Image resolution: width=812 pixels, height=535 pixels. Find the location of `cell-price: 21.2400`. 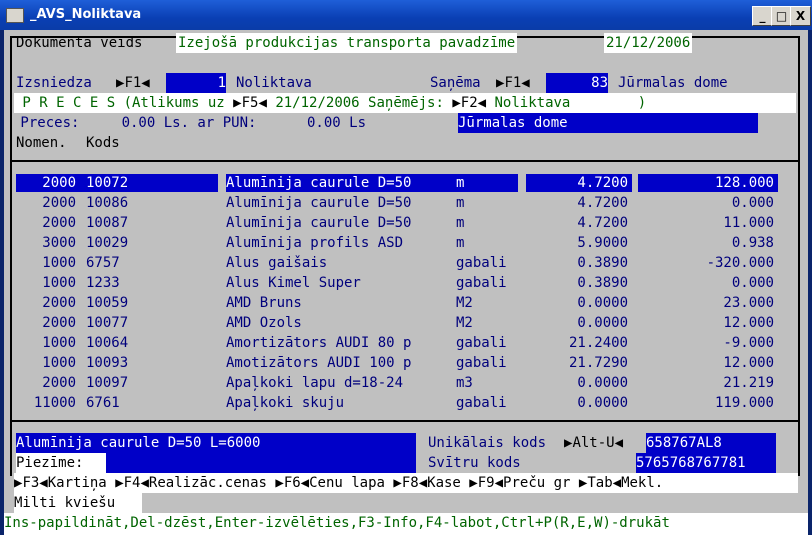

cell-price: 21.2400 is located at coordinates (598, 343).